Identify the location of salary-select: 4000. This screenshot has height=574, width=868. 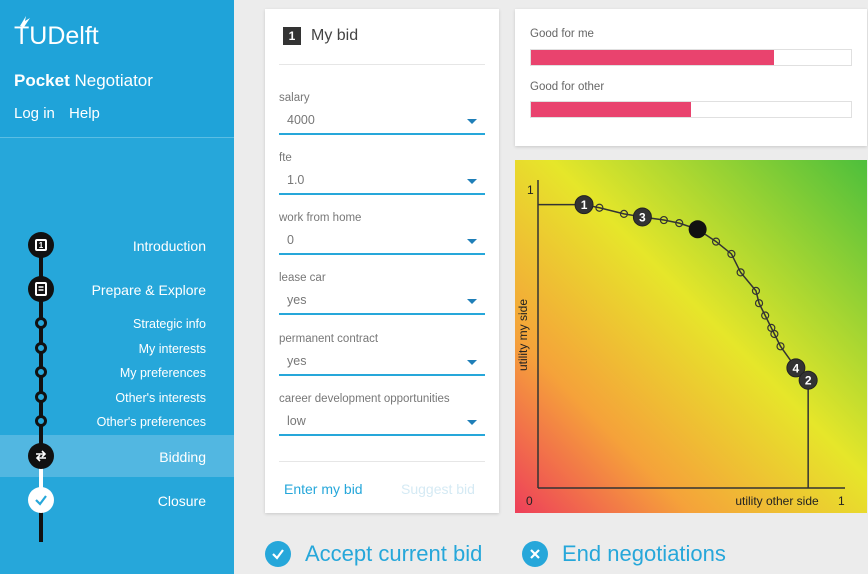
(382, 124).